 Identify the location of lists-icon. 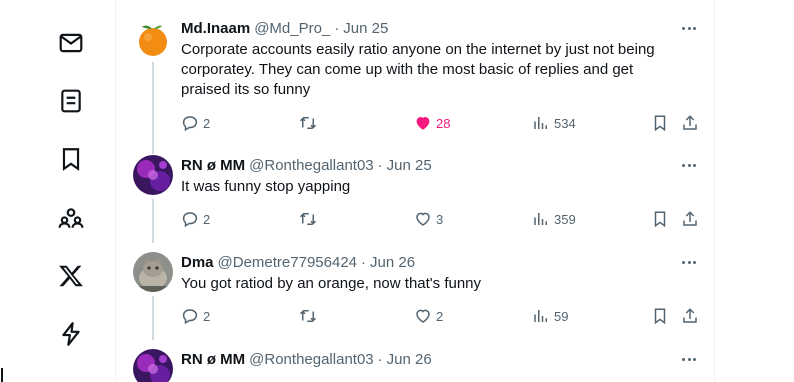
(71, 101).